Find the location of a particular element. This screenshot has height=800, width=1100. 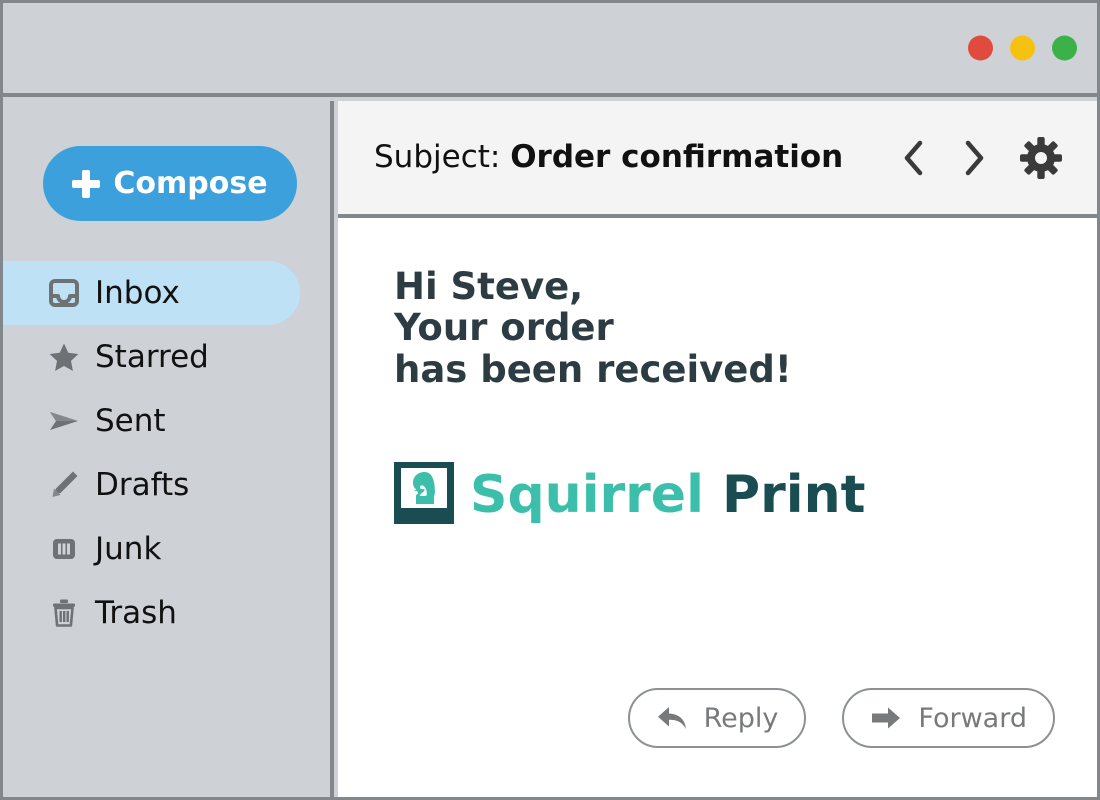

subject-value: Order confirmation is located at coordinates (677, 157).